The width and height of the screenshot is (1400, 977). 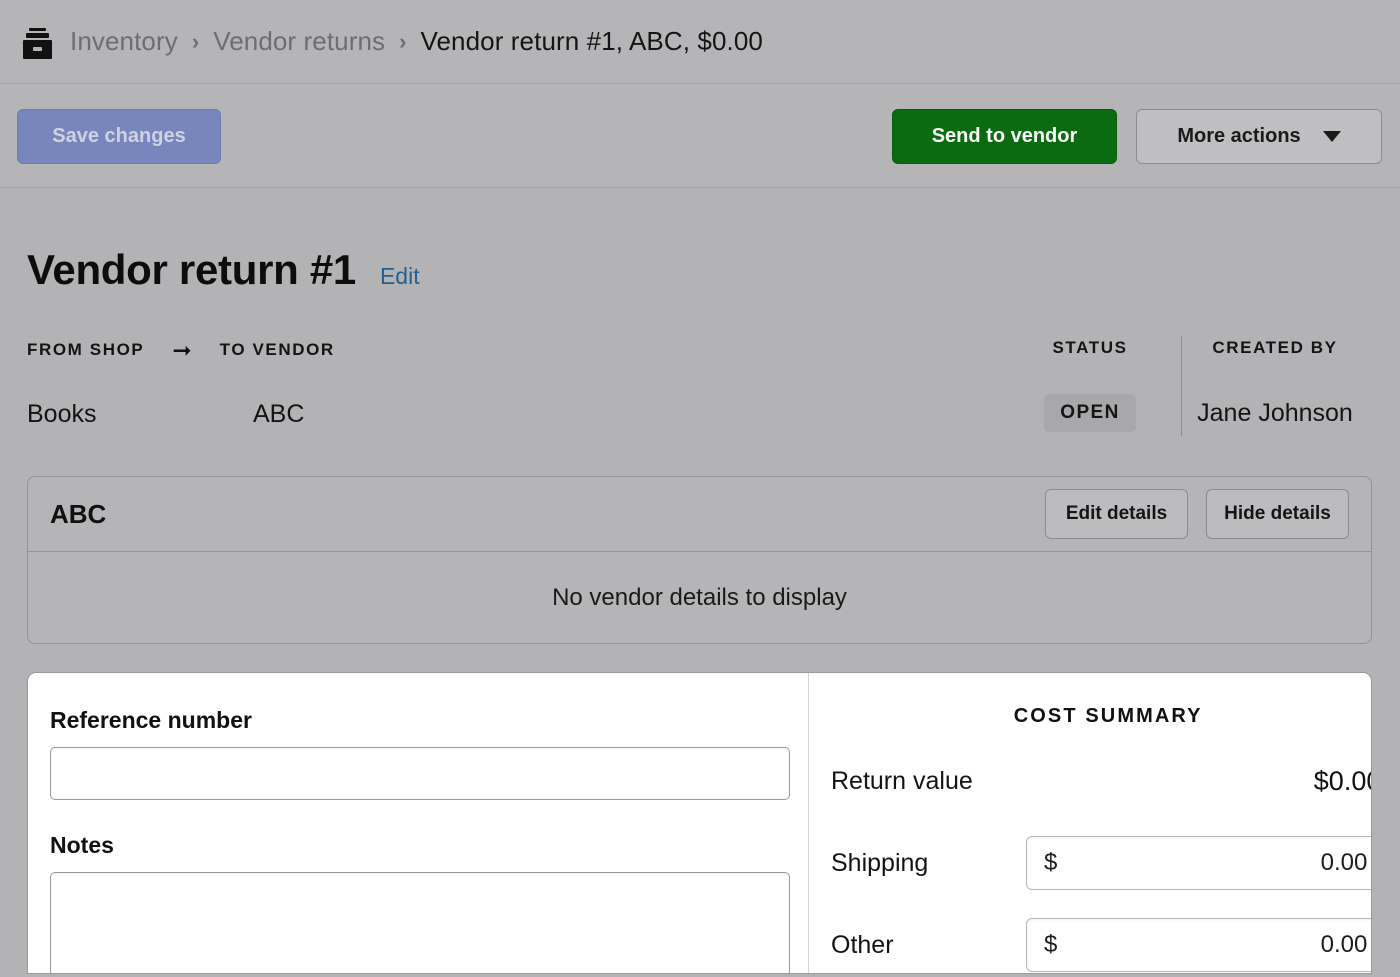 I want to click on arrow-right-icon: ➞, so click(x=182, y=350).